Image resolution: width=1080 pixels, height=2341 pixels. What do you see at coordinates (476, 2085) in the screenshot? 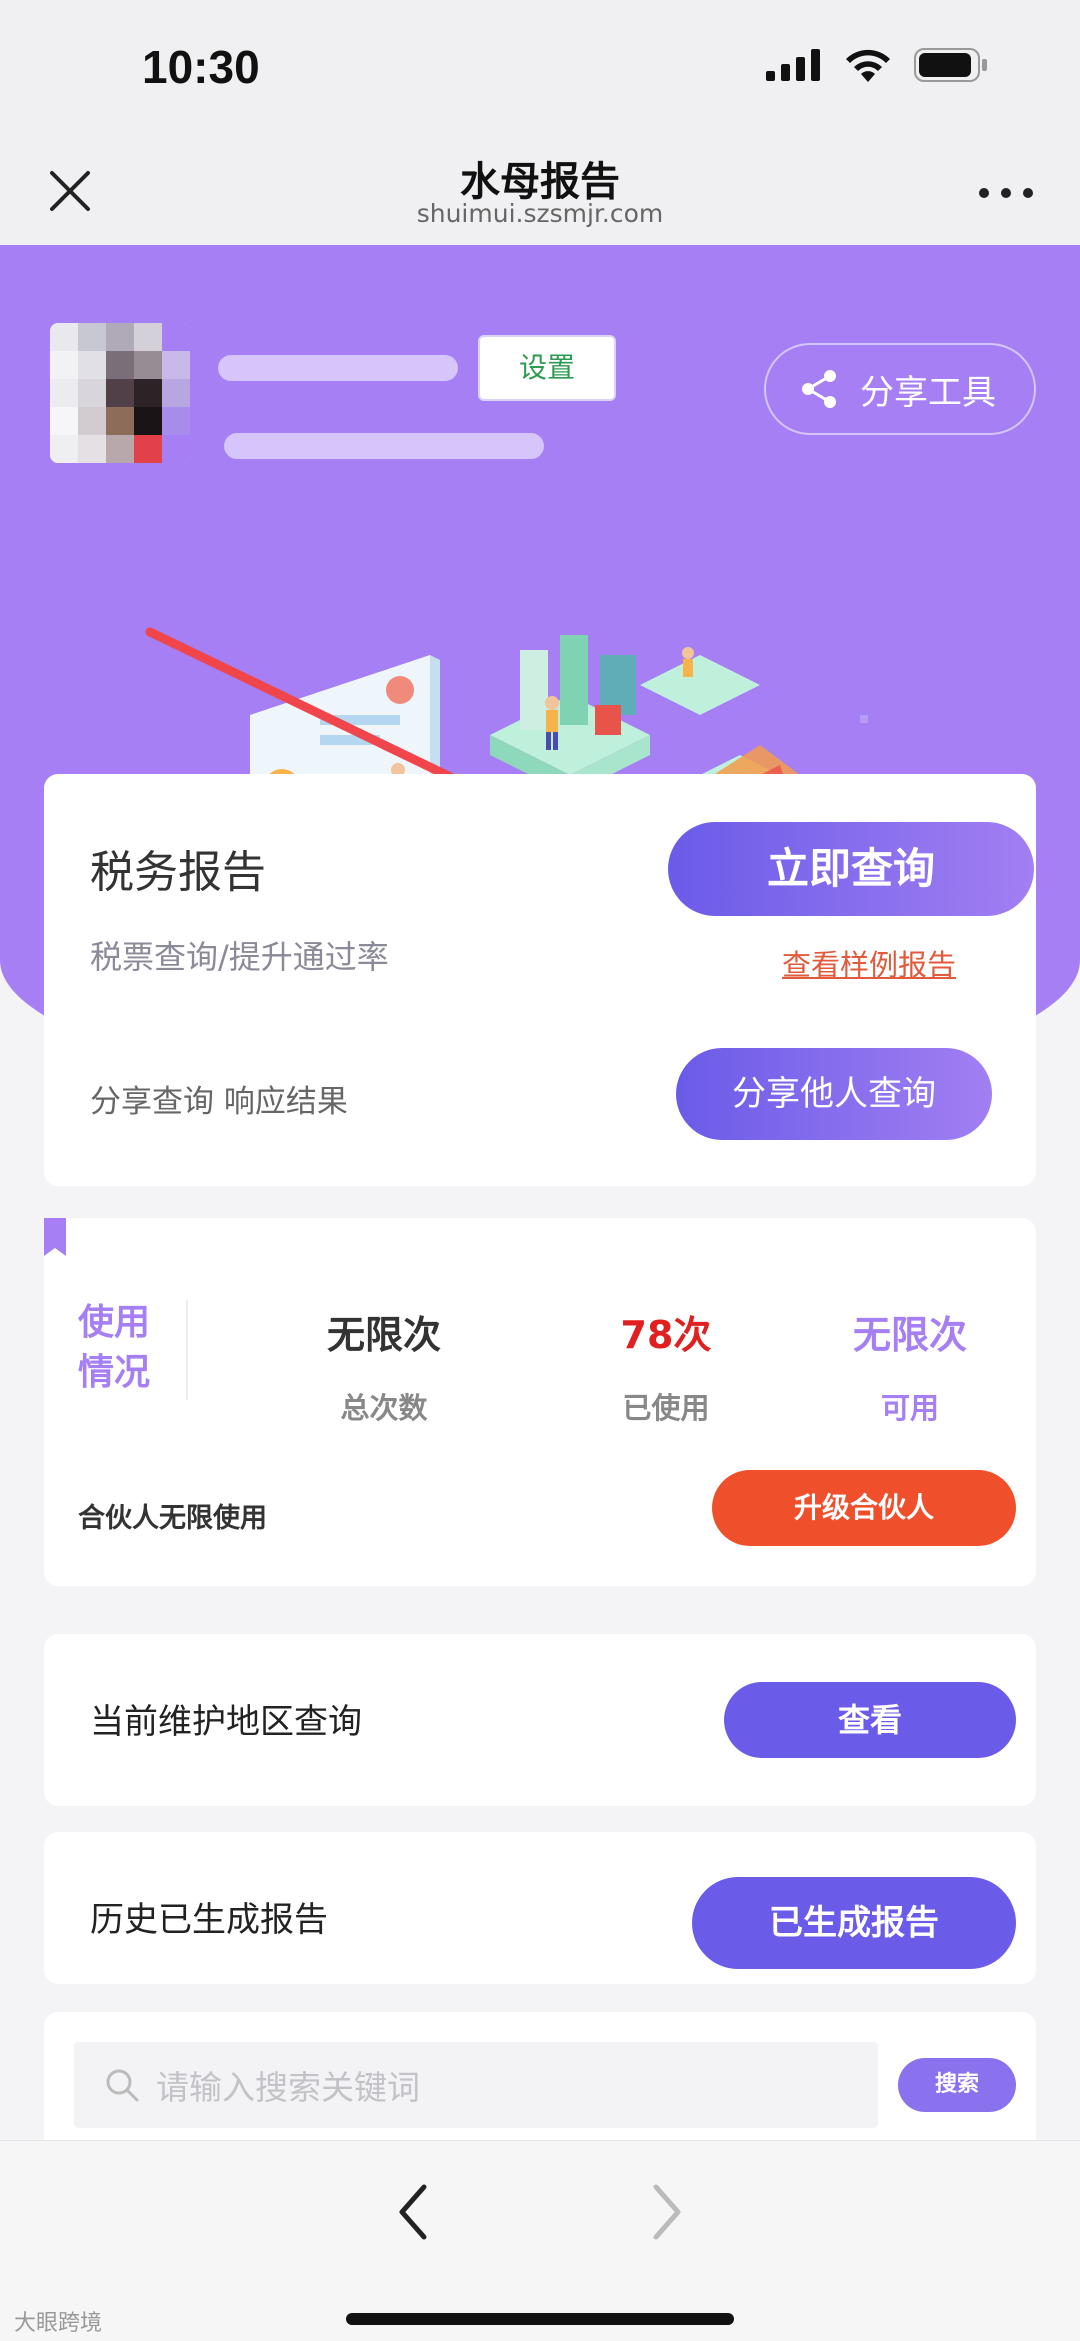
I see `search-input: 请输入搜索关键词` at bounding box center [476, 2085].